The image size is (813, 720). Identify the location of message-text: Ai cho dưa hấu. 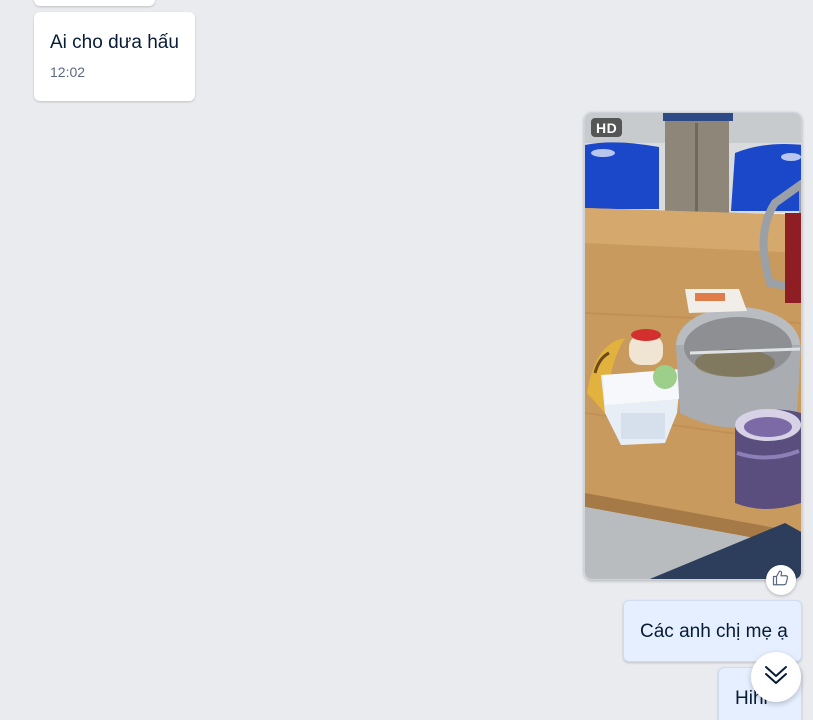
(114, 42).